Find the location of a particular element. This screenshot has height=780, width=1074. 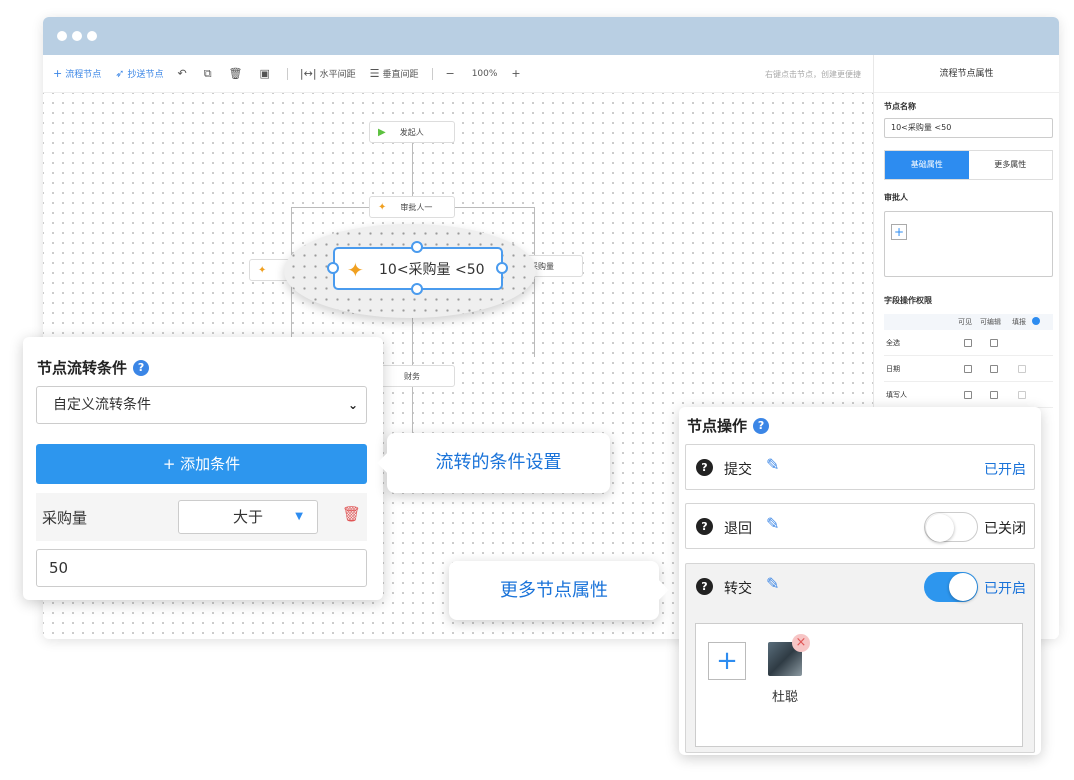

selected-node-label: 10<采购量 <50 is located at coordinates (432, 269).